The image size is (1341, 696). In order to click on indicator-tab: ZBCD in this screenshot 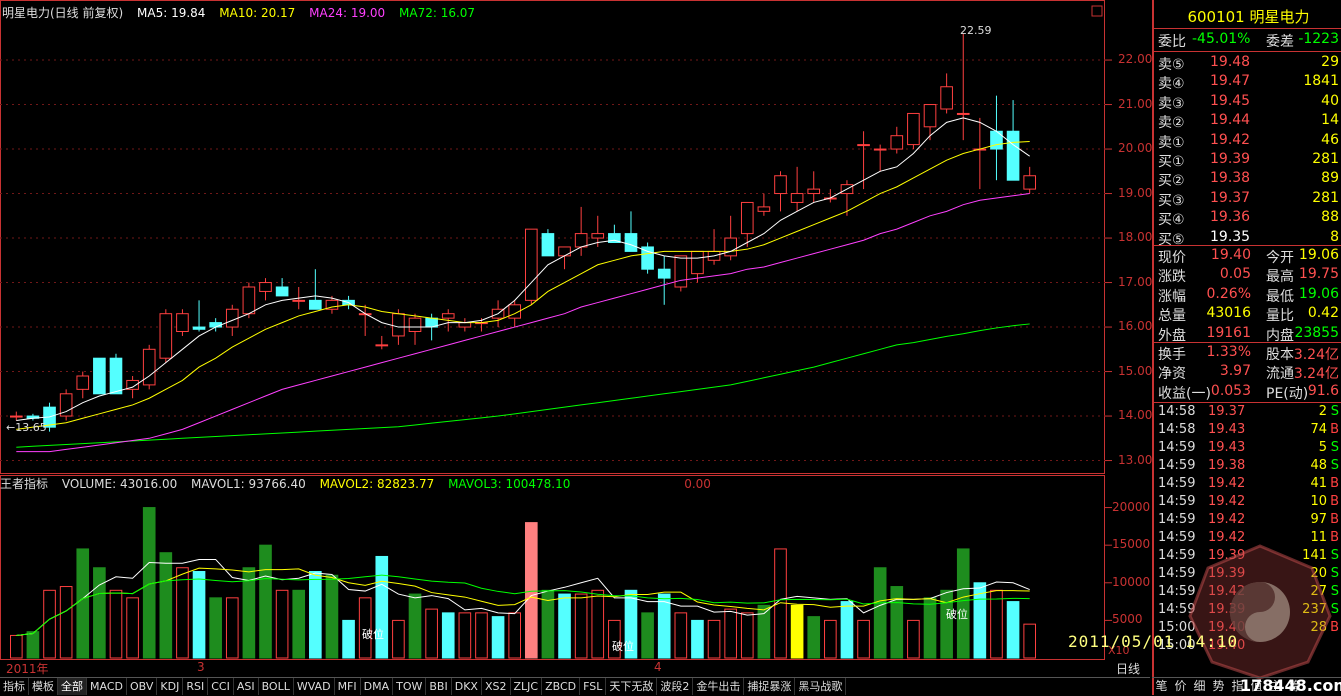, I will do `click(561, 686)`.